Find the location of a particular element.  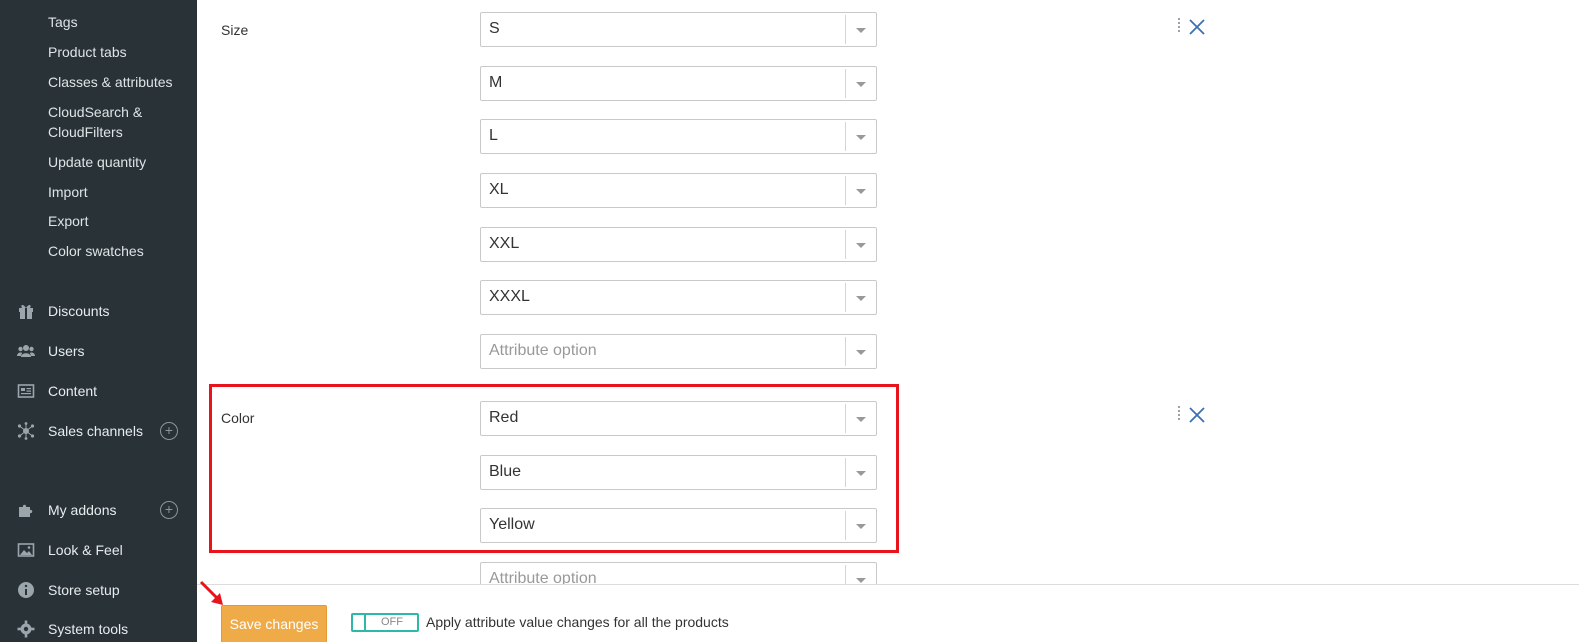

select-value: L is located at coordinates (493, 135).